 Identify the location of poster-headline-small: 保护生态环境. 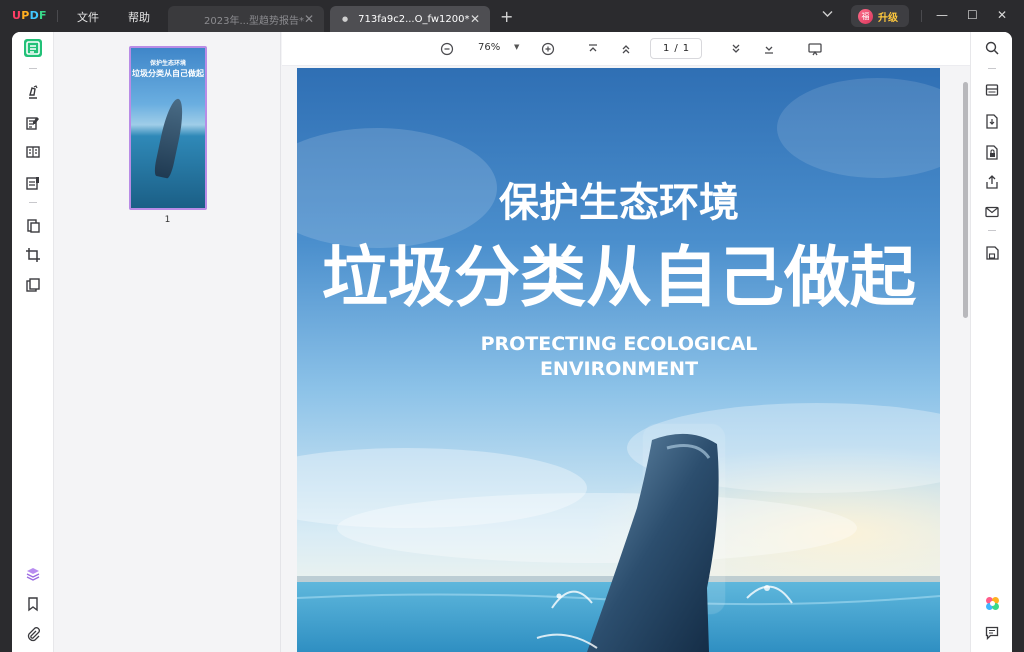
(619, 203).